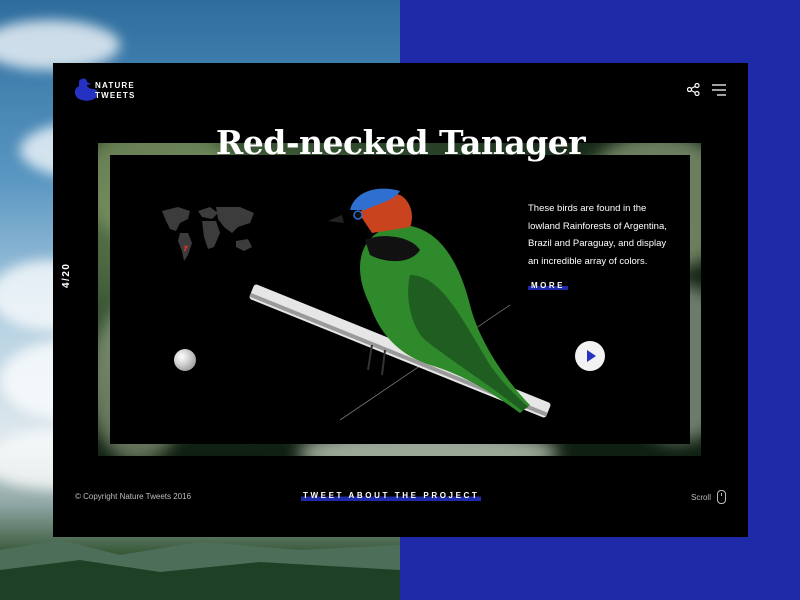 This screenshot has height=600, width=800. Describe the element at coordinates (185, 360) in the screenshot. I see `previous-slide-orb` at that location.